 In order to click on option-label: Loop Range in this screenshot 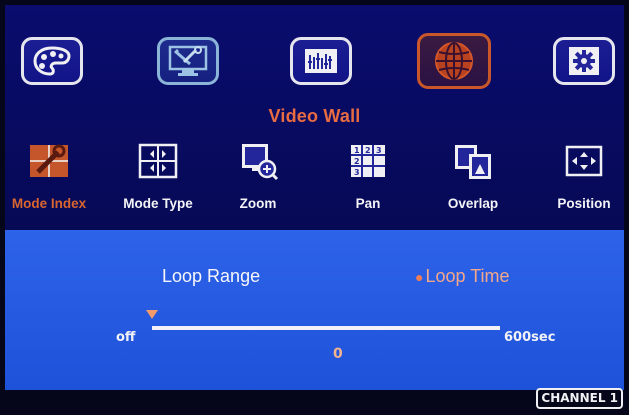, I will do `click(211, 276)`.